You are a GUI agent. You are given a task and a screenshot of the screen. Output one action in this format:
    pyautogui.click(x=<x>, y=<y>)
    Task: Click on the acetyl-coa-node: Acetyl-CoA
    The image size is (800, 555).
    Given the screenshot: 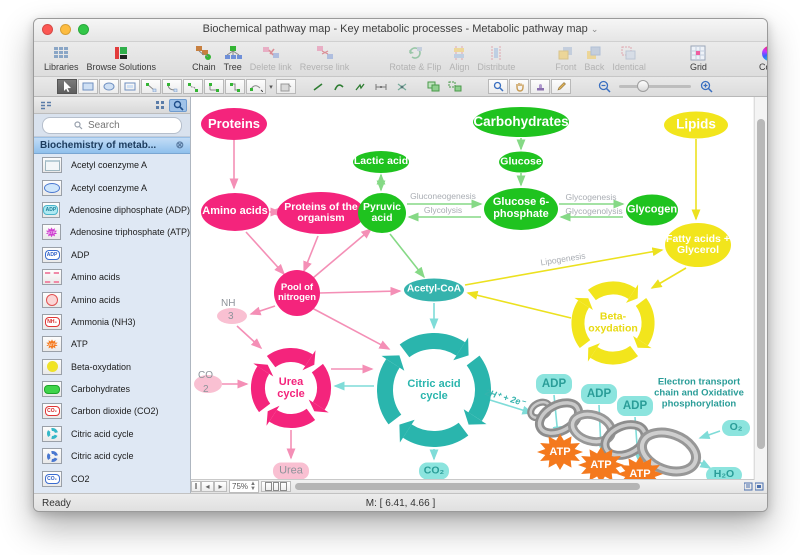 What is the action you would take?
    pyautogui.click(x=434, y=290)
    